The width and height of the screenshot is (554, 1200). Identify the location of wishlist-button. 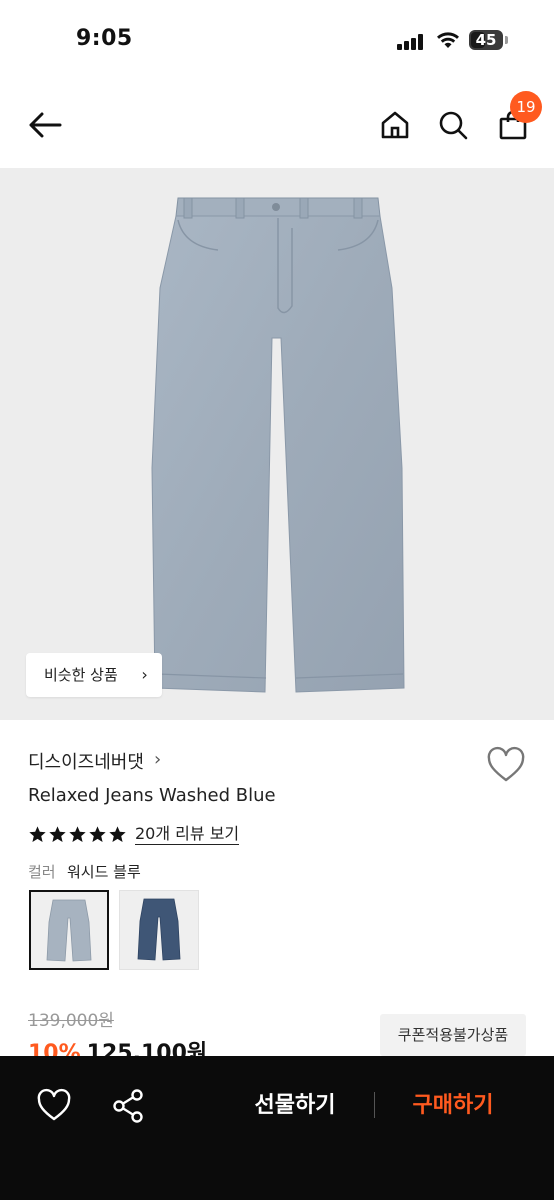
(506, 766).